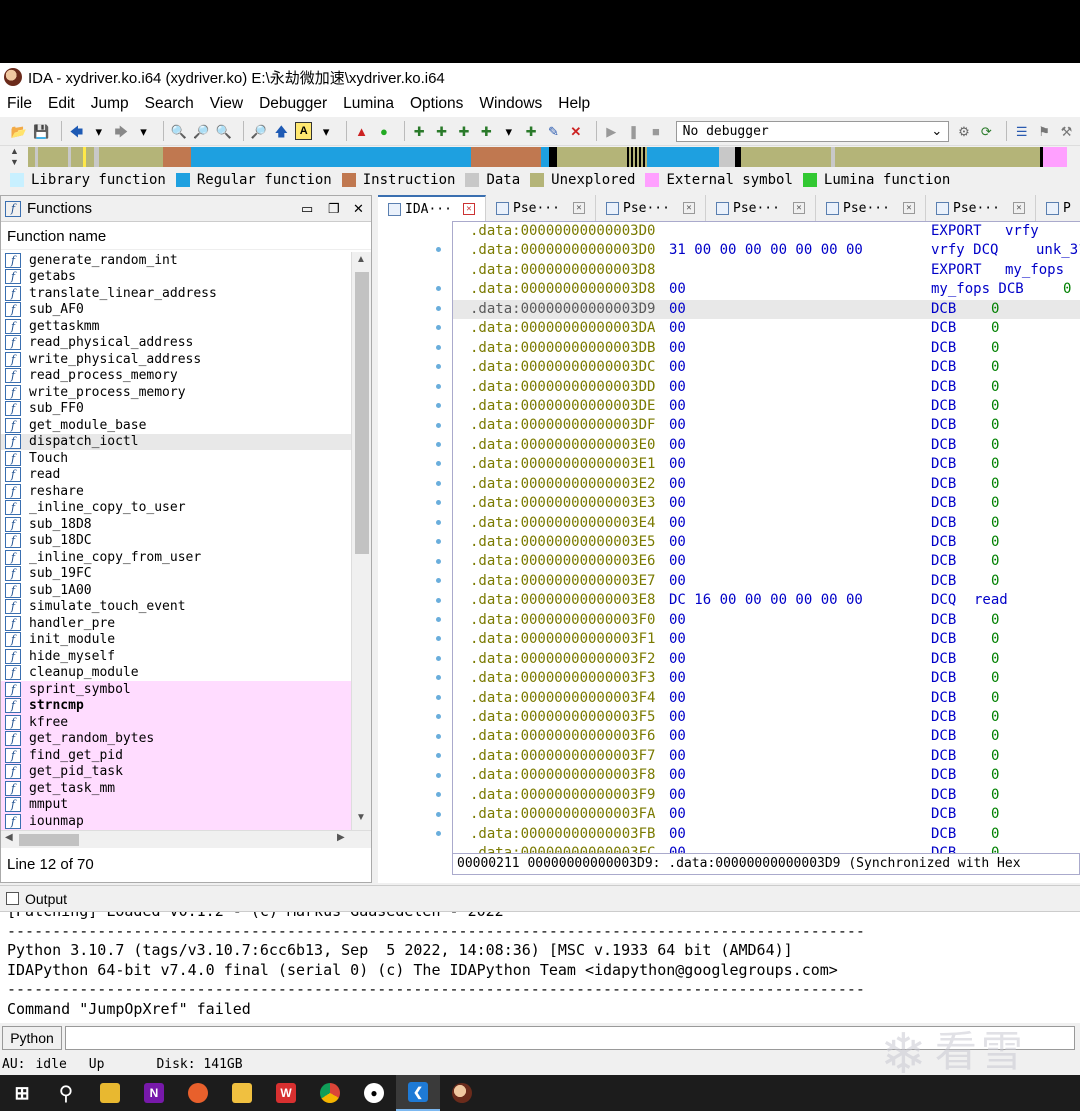 Image resolution: width=1080 pixels, height=1111 pixels. Describe the element at coordinates (530, 131) in the screenshot. I see `add-xref-icon: ✚` at that location.